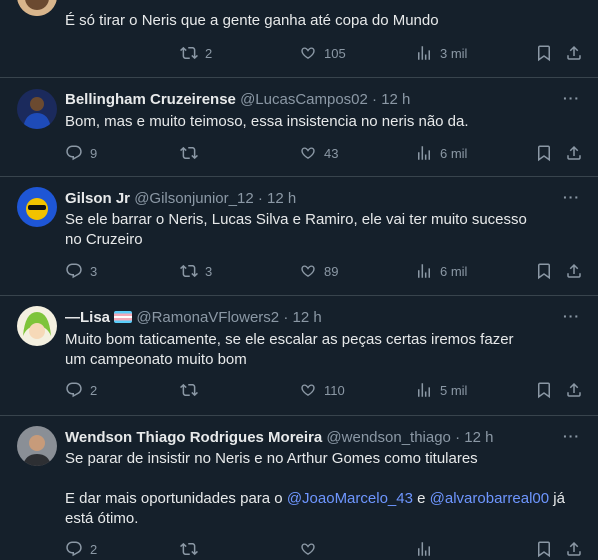  Describe the element at coordinates (489, 498) in the screenshot. I see `mention-link: @alvarobarreal00` at that location.